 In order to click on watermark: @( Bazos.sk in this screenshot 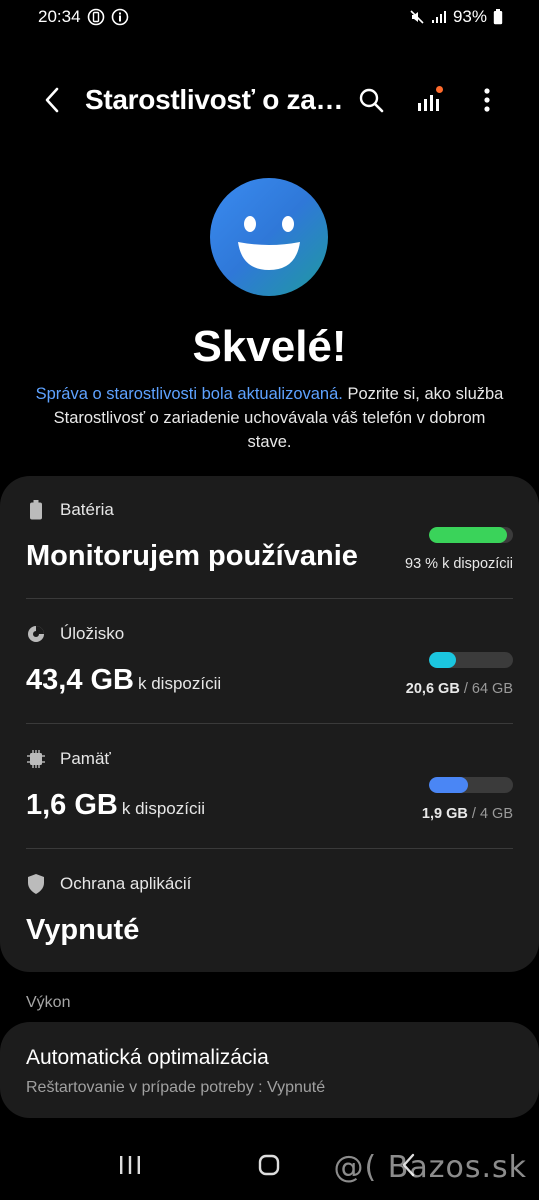, I will do `click(430, 1167)`.